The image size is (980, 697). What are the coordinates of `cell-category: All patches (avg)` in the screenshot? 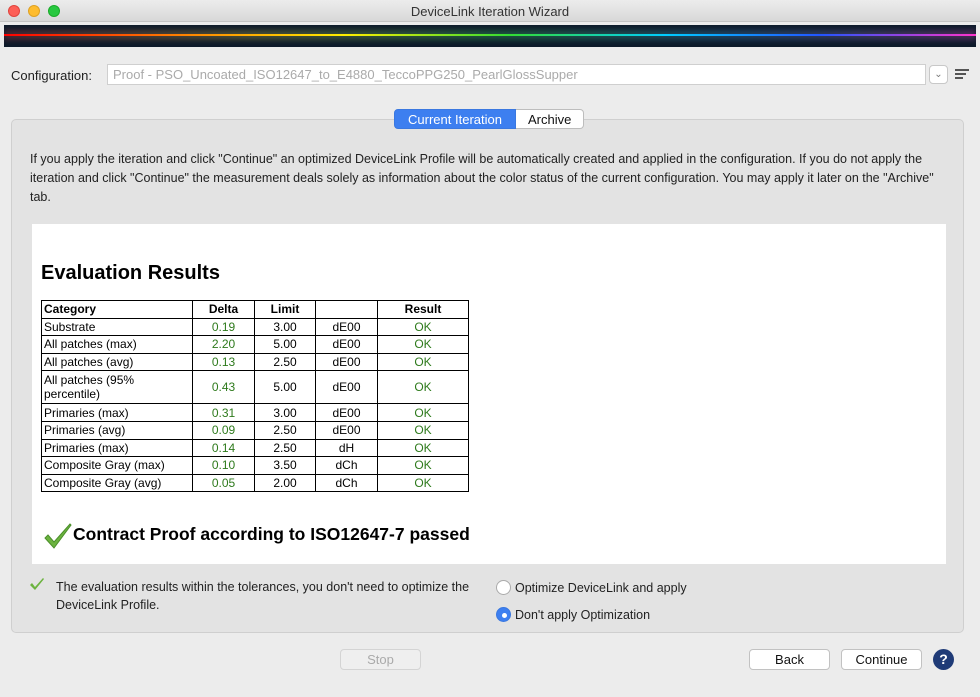 It's located at (117, 362).